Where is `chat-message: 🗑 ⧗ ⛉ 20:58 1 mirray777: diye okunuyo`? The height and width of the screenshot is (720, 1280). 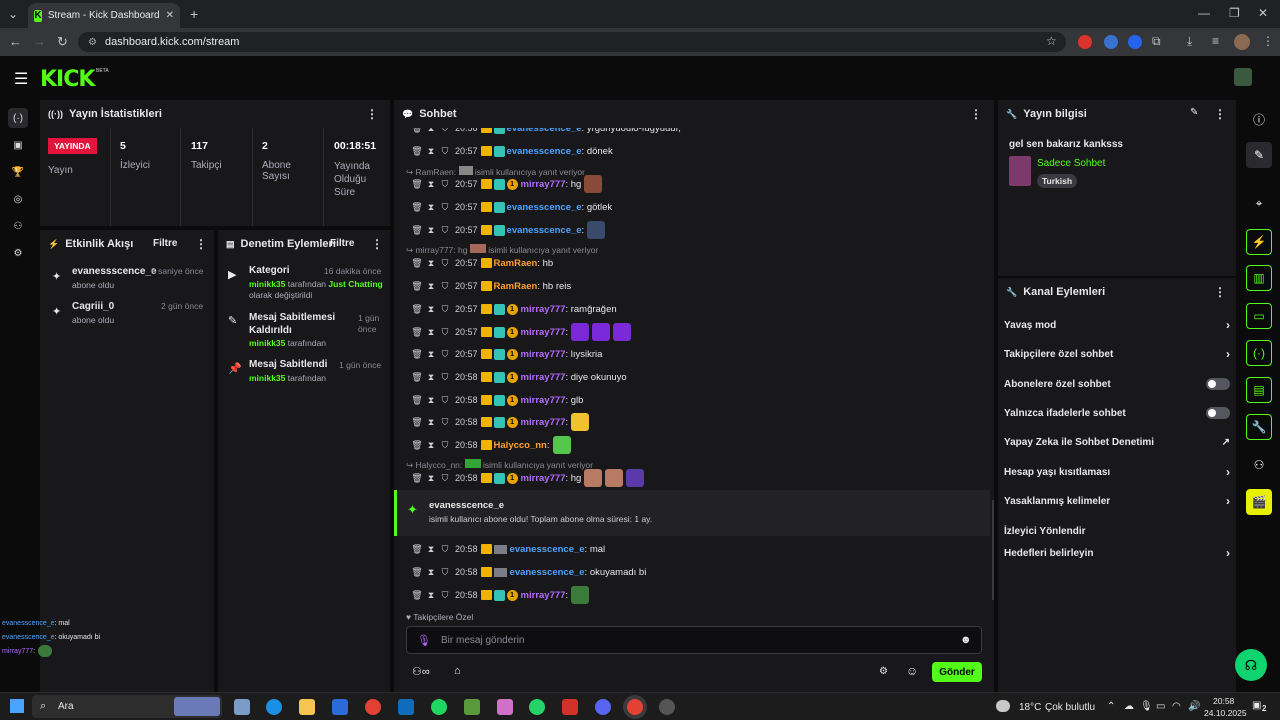
chat-message: 🗑 ⧗ ⛉ 20:58 1 mirray777: diye okunuyo is located at coordinates (518, 377).